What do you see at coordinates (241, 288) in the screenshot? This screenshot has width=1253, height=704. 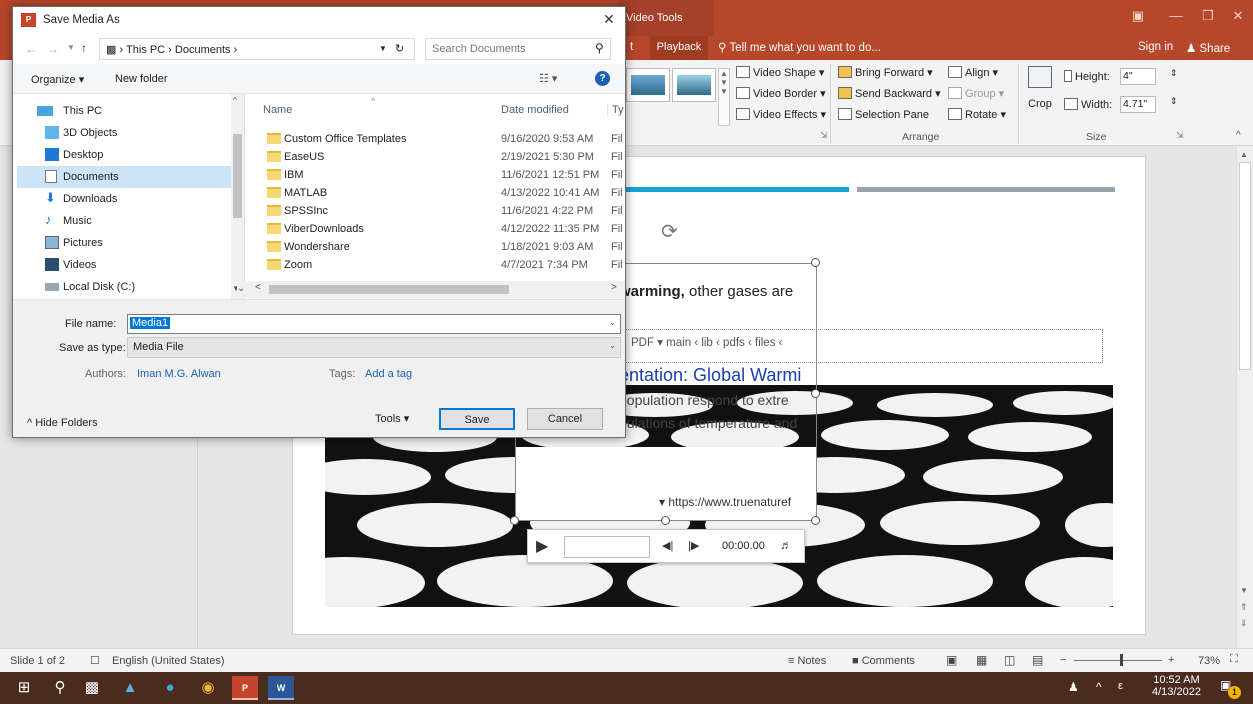 I see `collapse-chevron-icon: ⌄` at bounding box center [241, 288].